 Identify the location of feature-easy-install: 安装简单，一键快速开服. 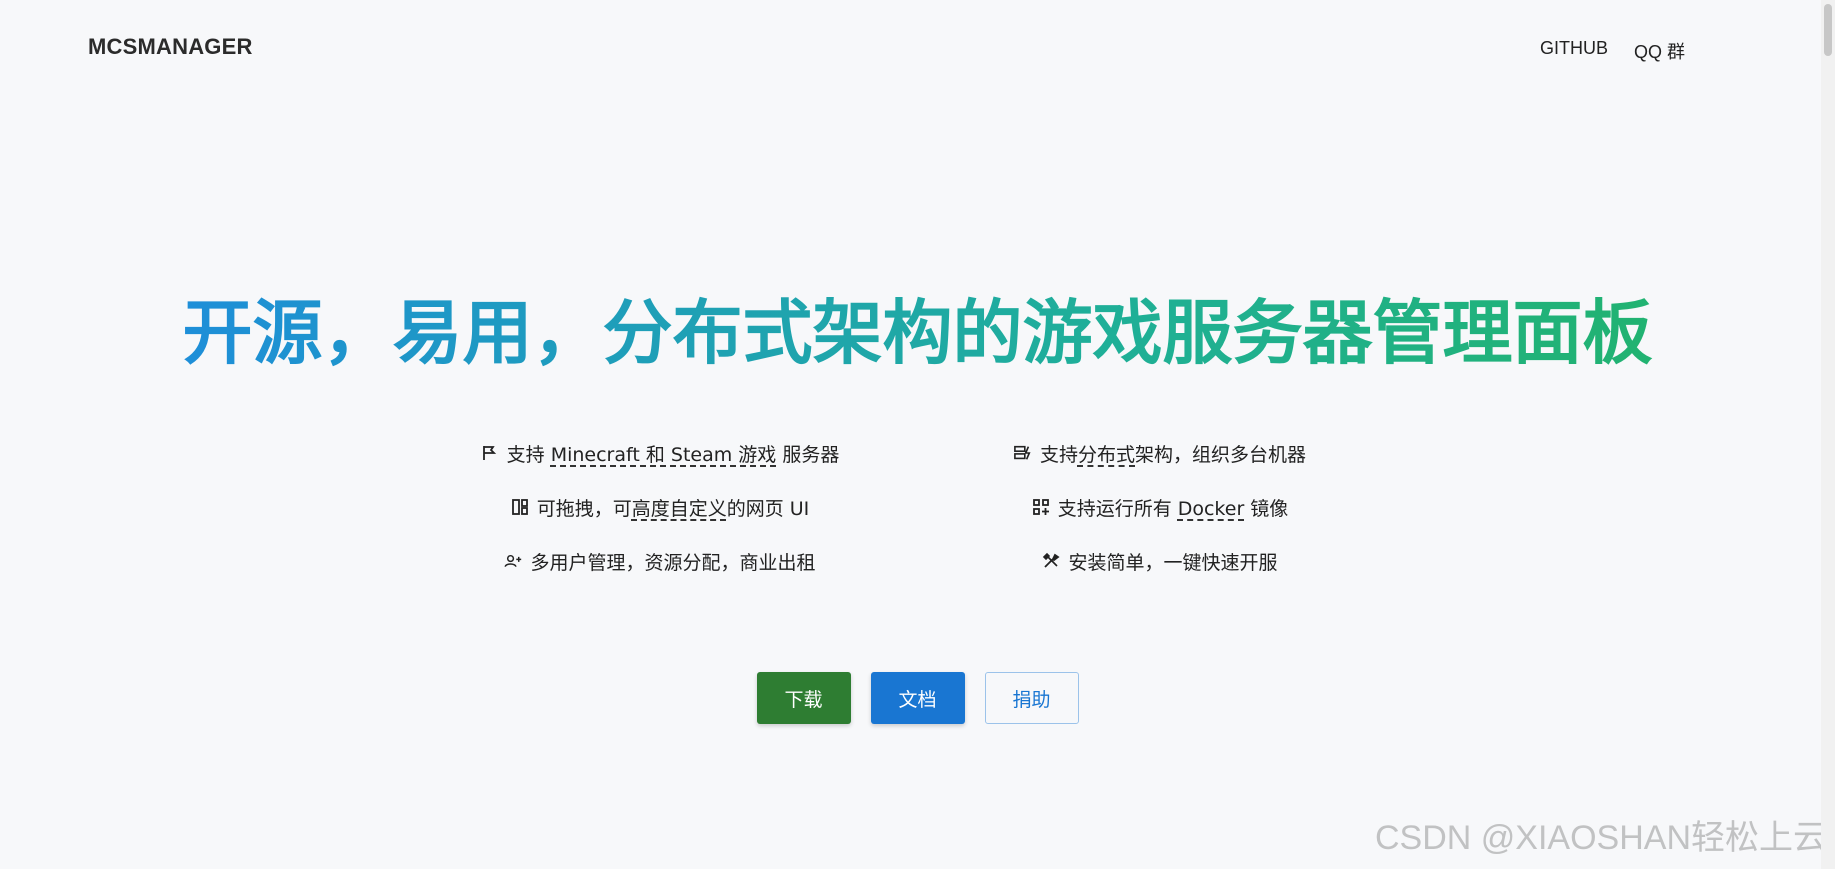
(1160, 561).